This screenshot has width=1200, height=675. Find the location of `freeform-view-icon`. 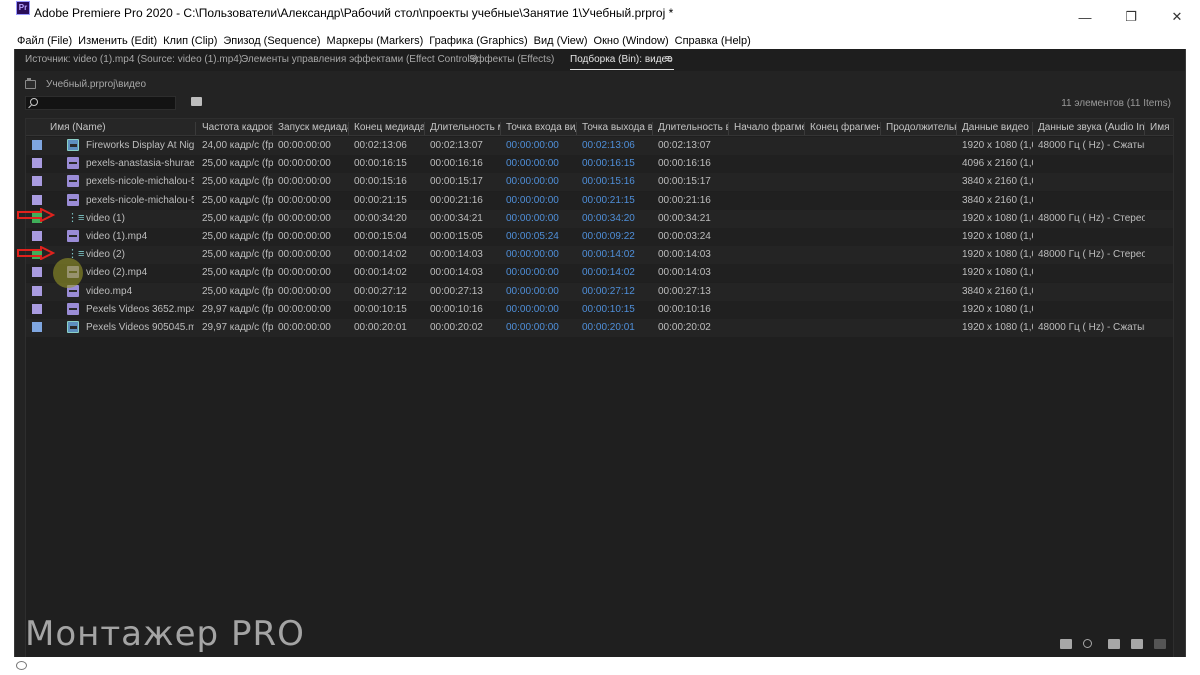

freeform-view-icon is located at coordinates (1066, 644).